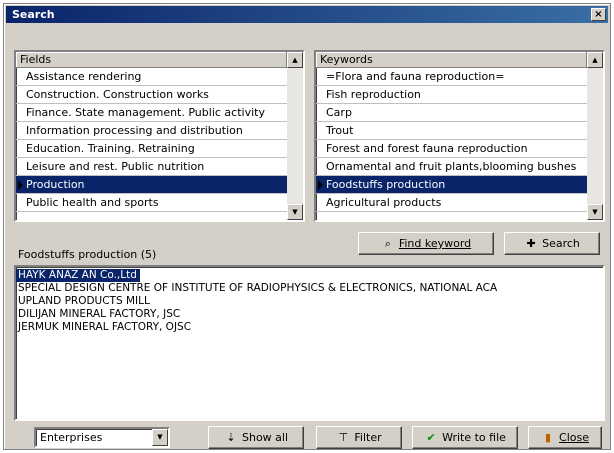 This screenshot has width=614, height=453. What do you see at coordinates (451, 149) in the screenshot?
I see `keywords-list-item: Forest and forest fauna reproduction` at bounding box center [451, 149].